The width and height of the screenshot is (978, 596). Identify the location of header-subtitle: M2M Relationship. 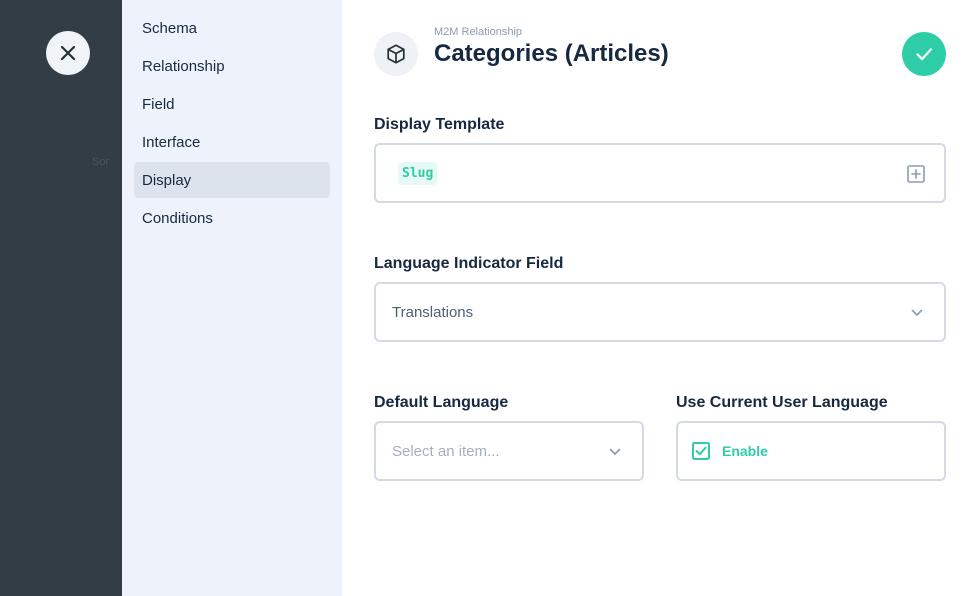
(478, 32).